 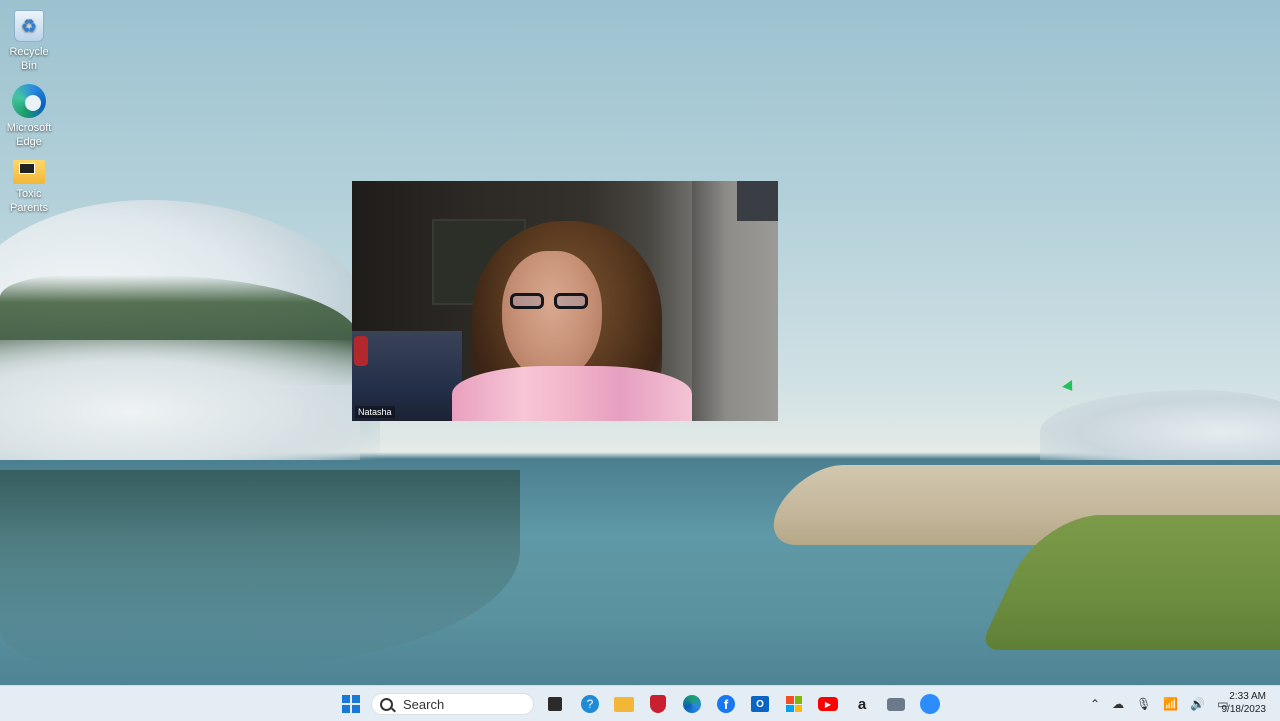 I want to click on clock-date: 9/18/2023, so click(x=1244, y=709).